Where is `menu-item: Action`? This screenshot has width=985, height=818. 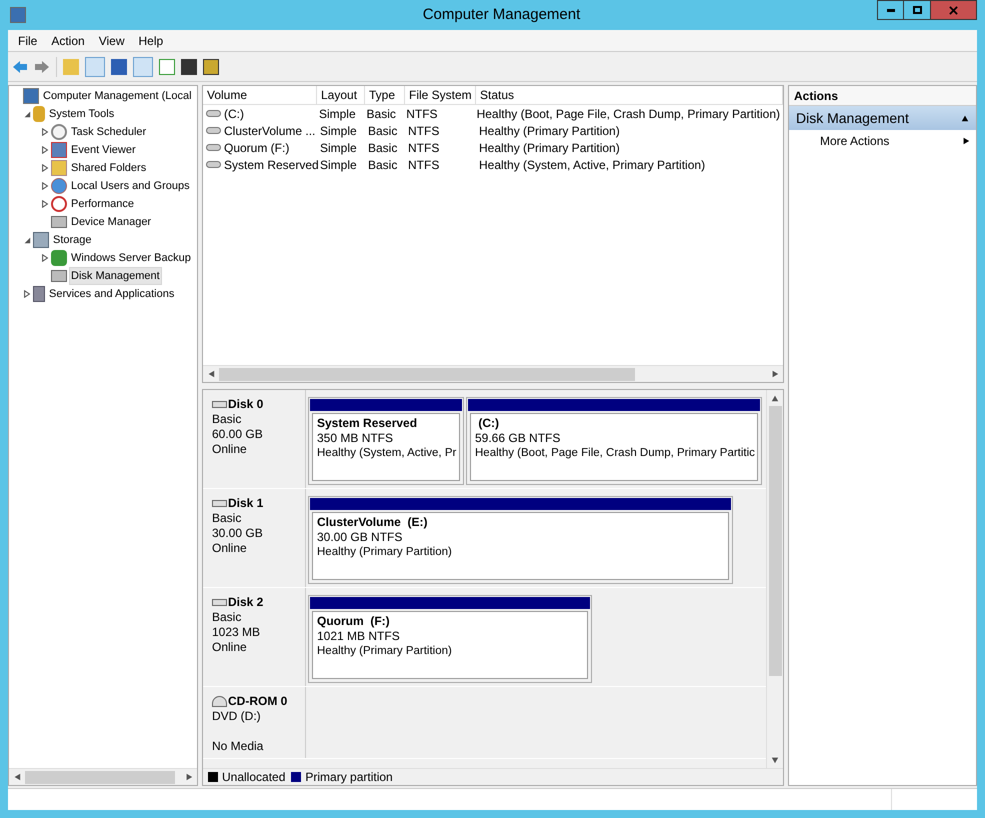
menu-item: Action is located at coordinates (68, 41).